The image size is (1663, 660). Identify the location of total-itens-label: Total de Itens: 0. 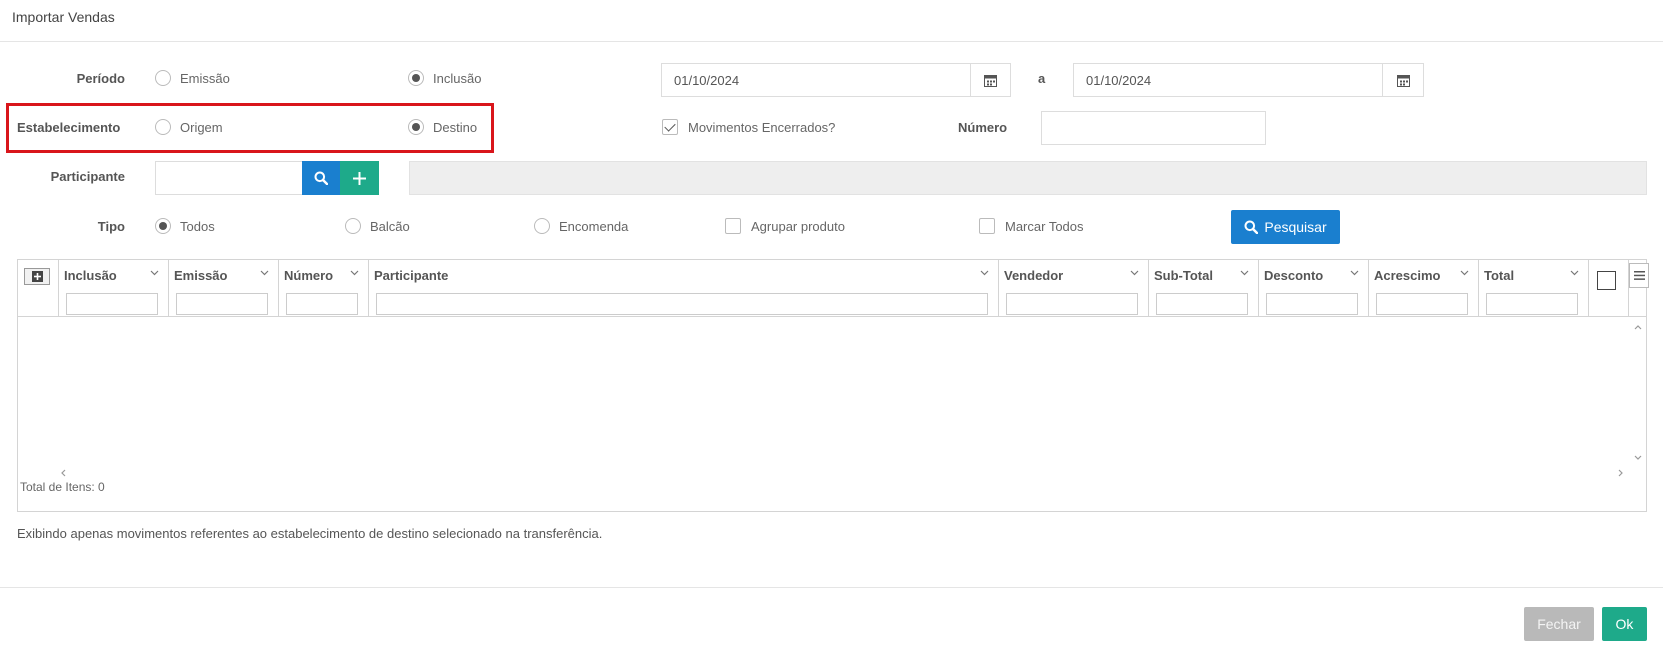
(62, 487).